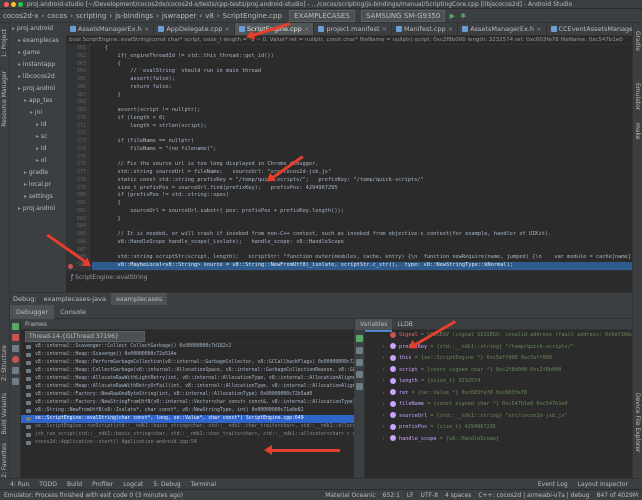 The height and width of the screenshot is (500, 642). What do you see at coordinates (499, 382) in the screenshot?
I see `variable-row: › length = {ssize_t} 3232574` at bounding box center [499, 382].